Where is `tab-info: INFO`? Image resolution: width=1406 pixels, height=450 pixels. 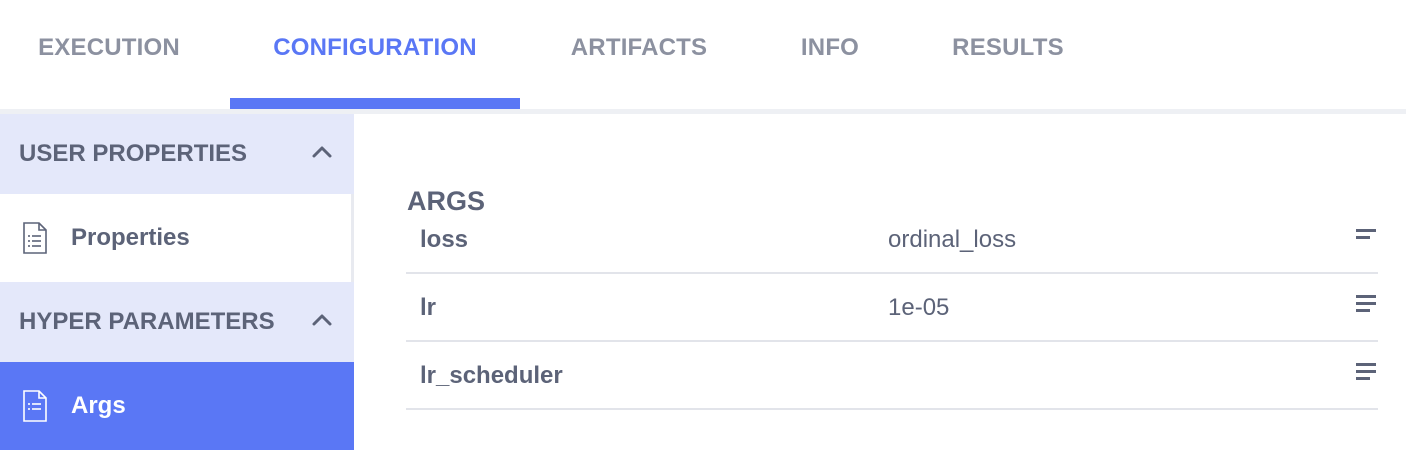 tab-info: INFO is located at coordinates (830, 48).